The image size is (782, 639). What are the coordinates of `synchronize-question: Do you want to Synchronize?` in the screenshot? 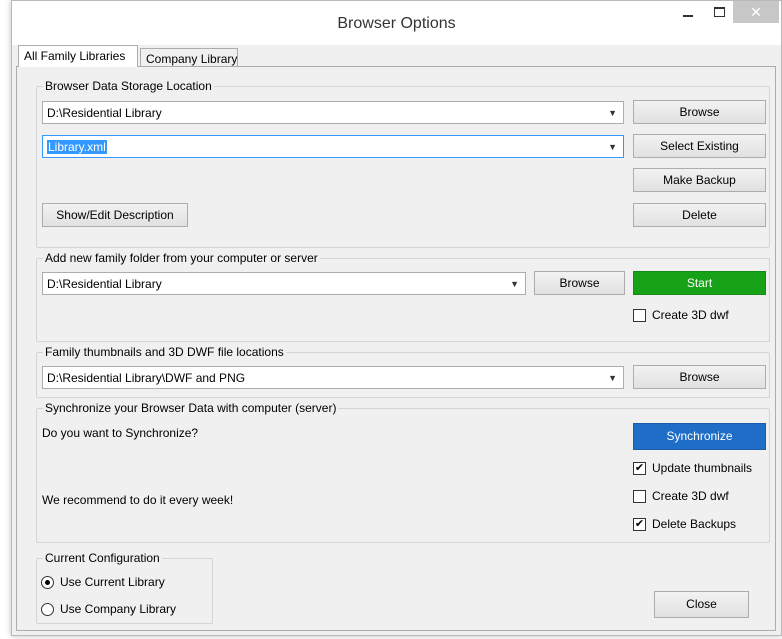 It's located at (120, 433).